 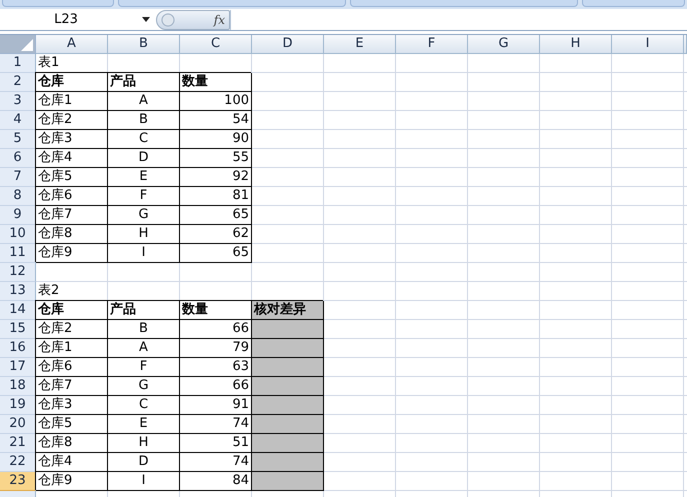 What do you see at coordinates (18, 44) in the screenshot?
I see `select-all-corner` at bounding box center [18, 44].